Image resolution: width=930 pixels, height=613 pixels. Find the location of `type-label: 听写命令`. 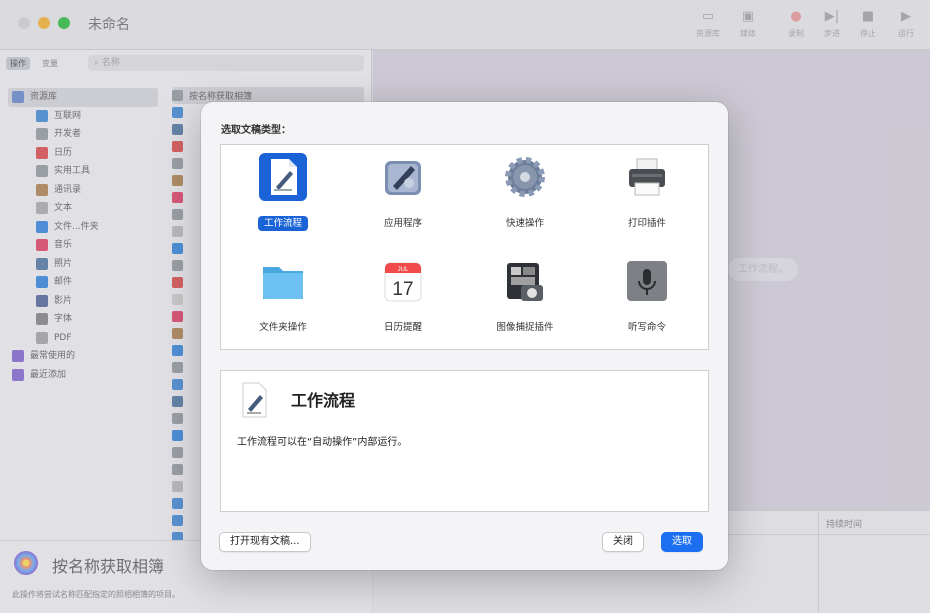

type-label: 听写命令 is located at coordinates (646, 327).